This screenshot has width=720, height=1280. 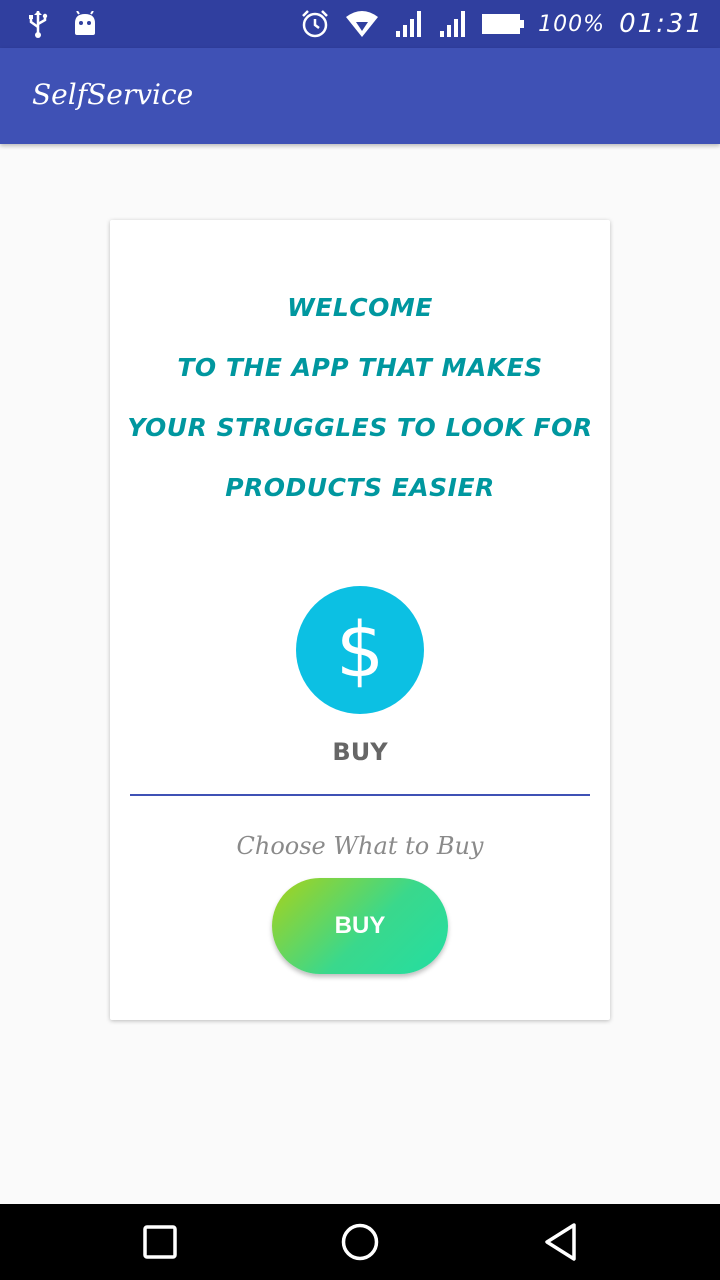 I want to click on wifi-icon, so click(x=362, y=24).